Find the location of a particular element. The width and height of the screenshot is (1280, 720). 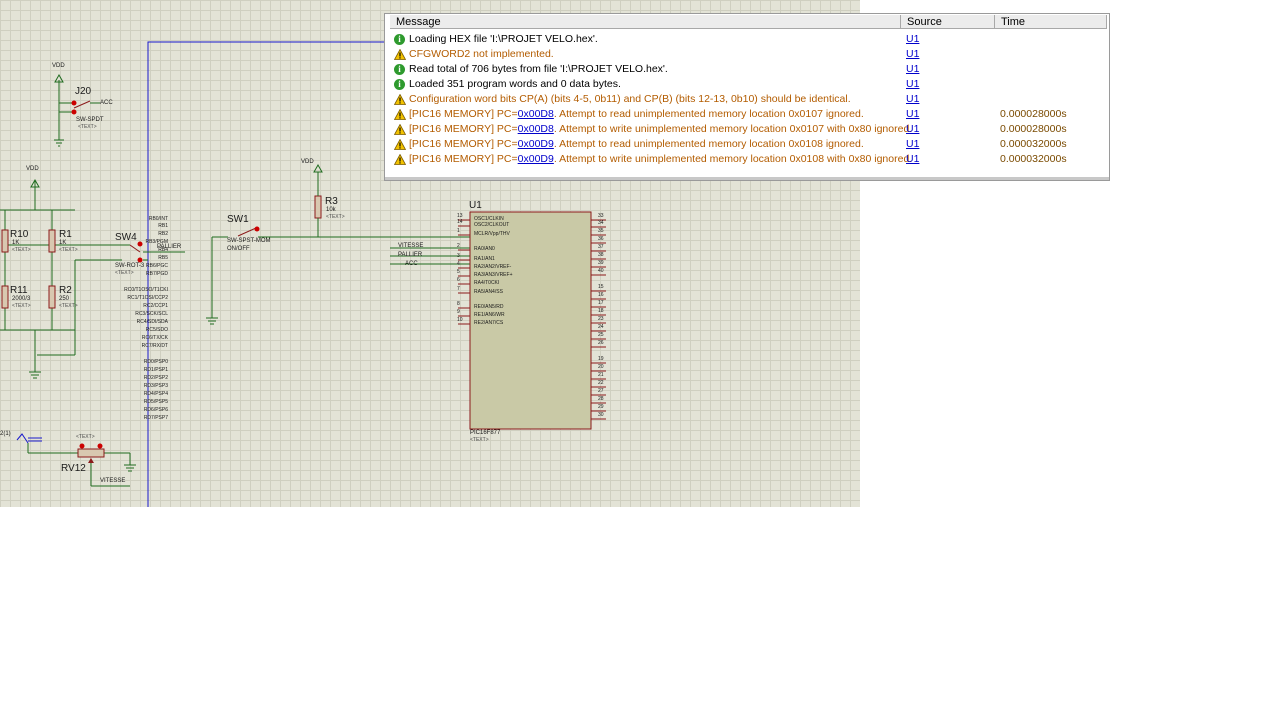

chip-pin-label: RD7/PSP7 is located at coordinates (155, 418).